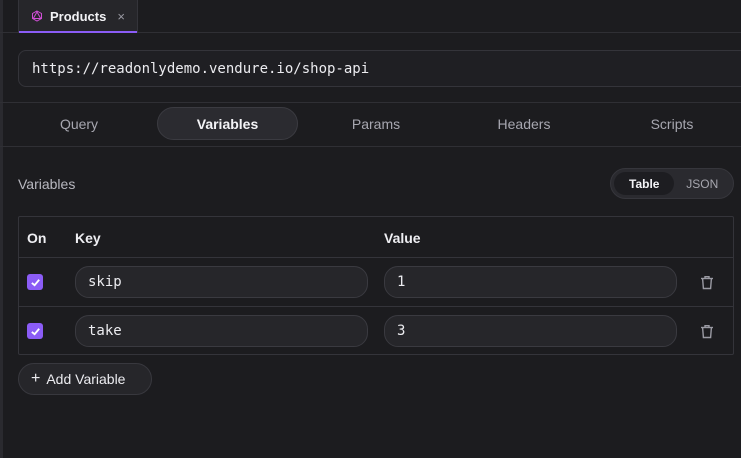 This screenshot has height=458, width=741. I want to click on tab-label: Products, so click(78, 16).